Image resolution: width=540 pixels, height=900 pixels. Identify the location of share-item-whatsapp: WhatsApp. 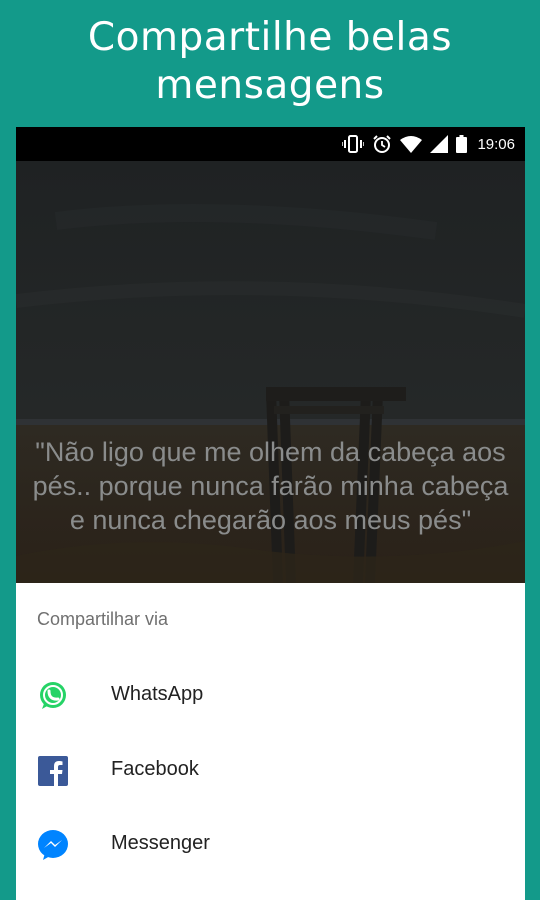
(270, 696).